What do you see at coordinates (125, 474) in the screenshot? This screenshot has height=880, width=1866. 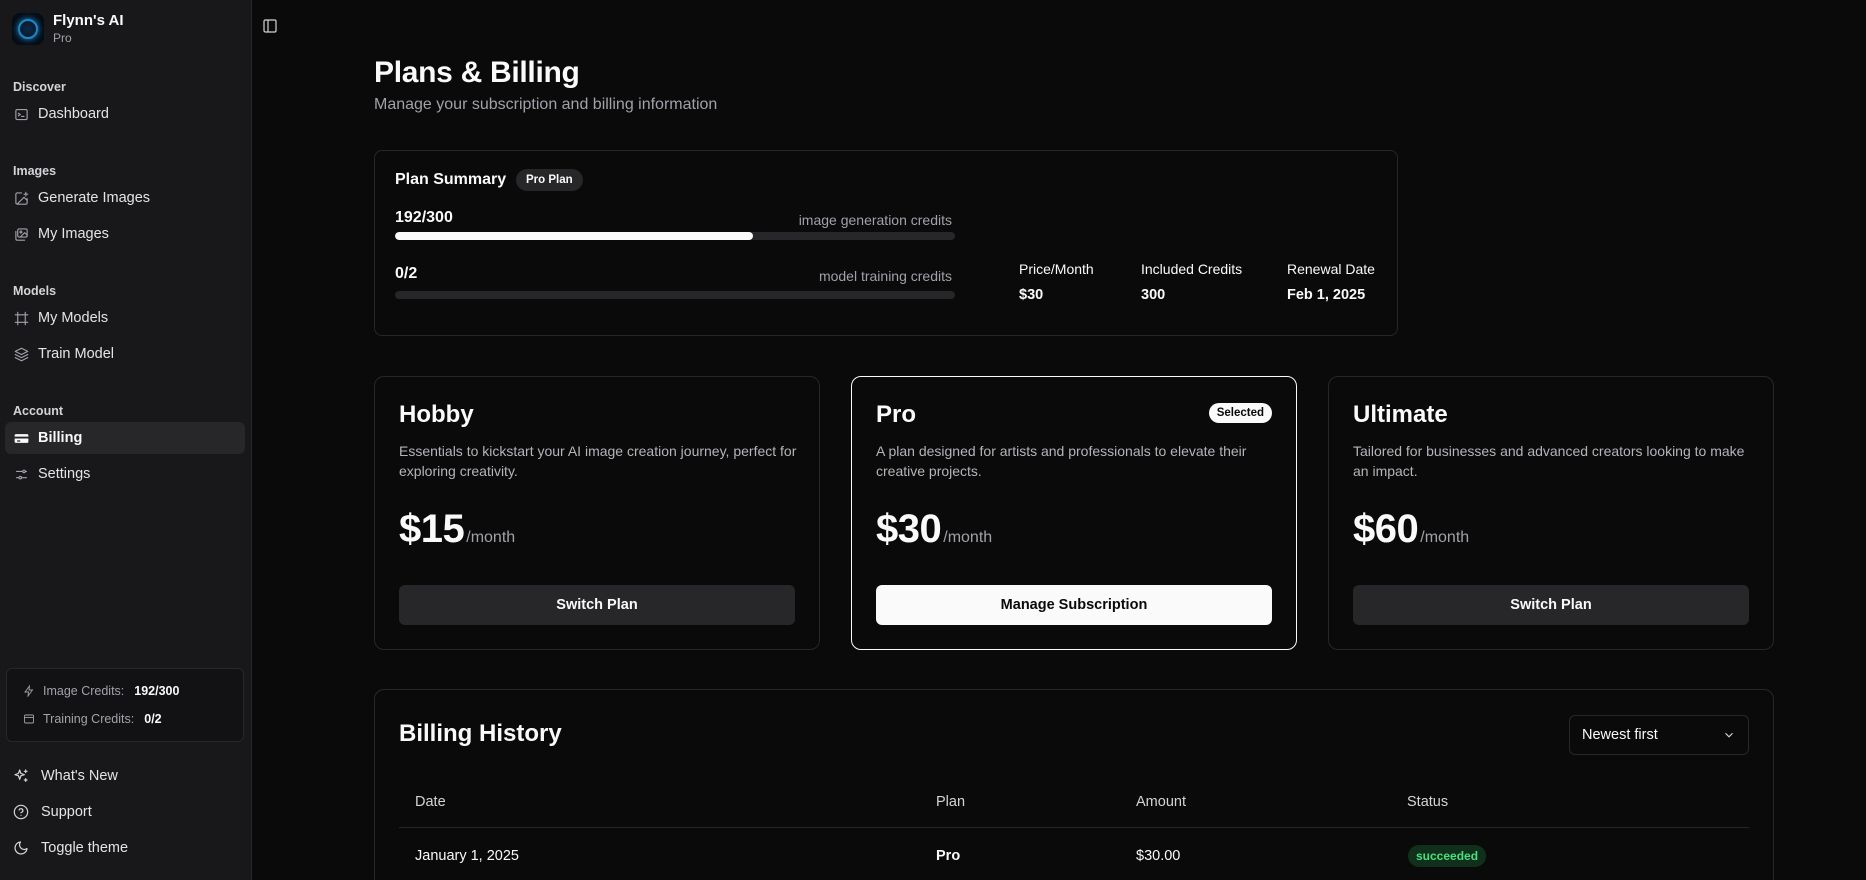 I see `sidebar-item-settings: Settings` at bounding box center [125, 474].